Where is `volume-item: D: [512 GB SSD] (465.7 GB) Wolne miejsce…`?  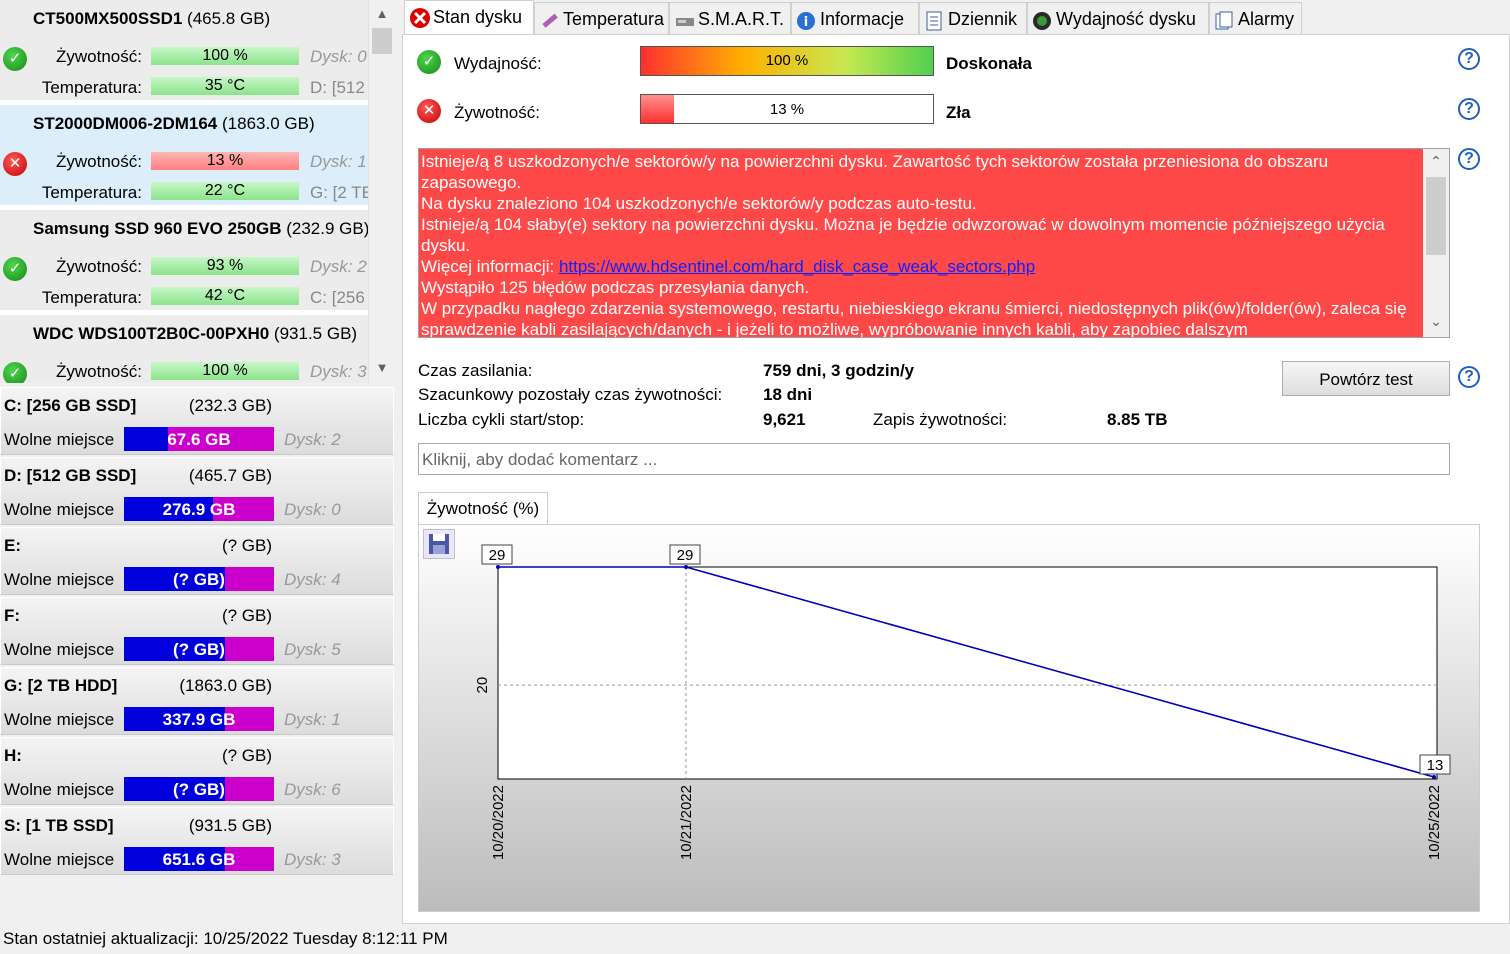
volume-item: D: [512 GB SSD] (465.7 GB) Wolne miejsce… is located at coordinates (197, 491).